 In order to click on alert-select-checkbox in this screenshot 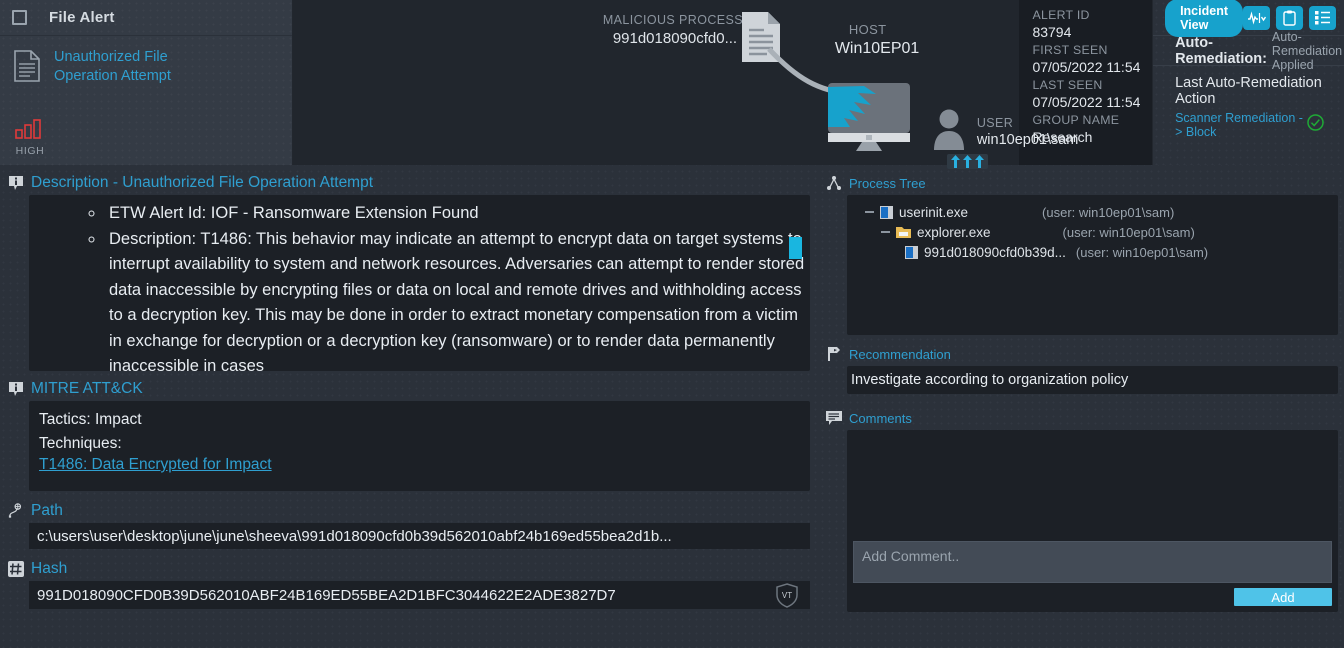, I will do `click(19, 17)`.